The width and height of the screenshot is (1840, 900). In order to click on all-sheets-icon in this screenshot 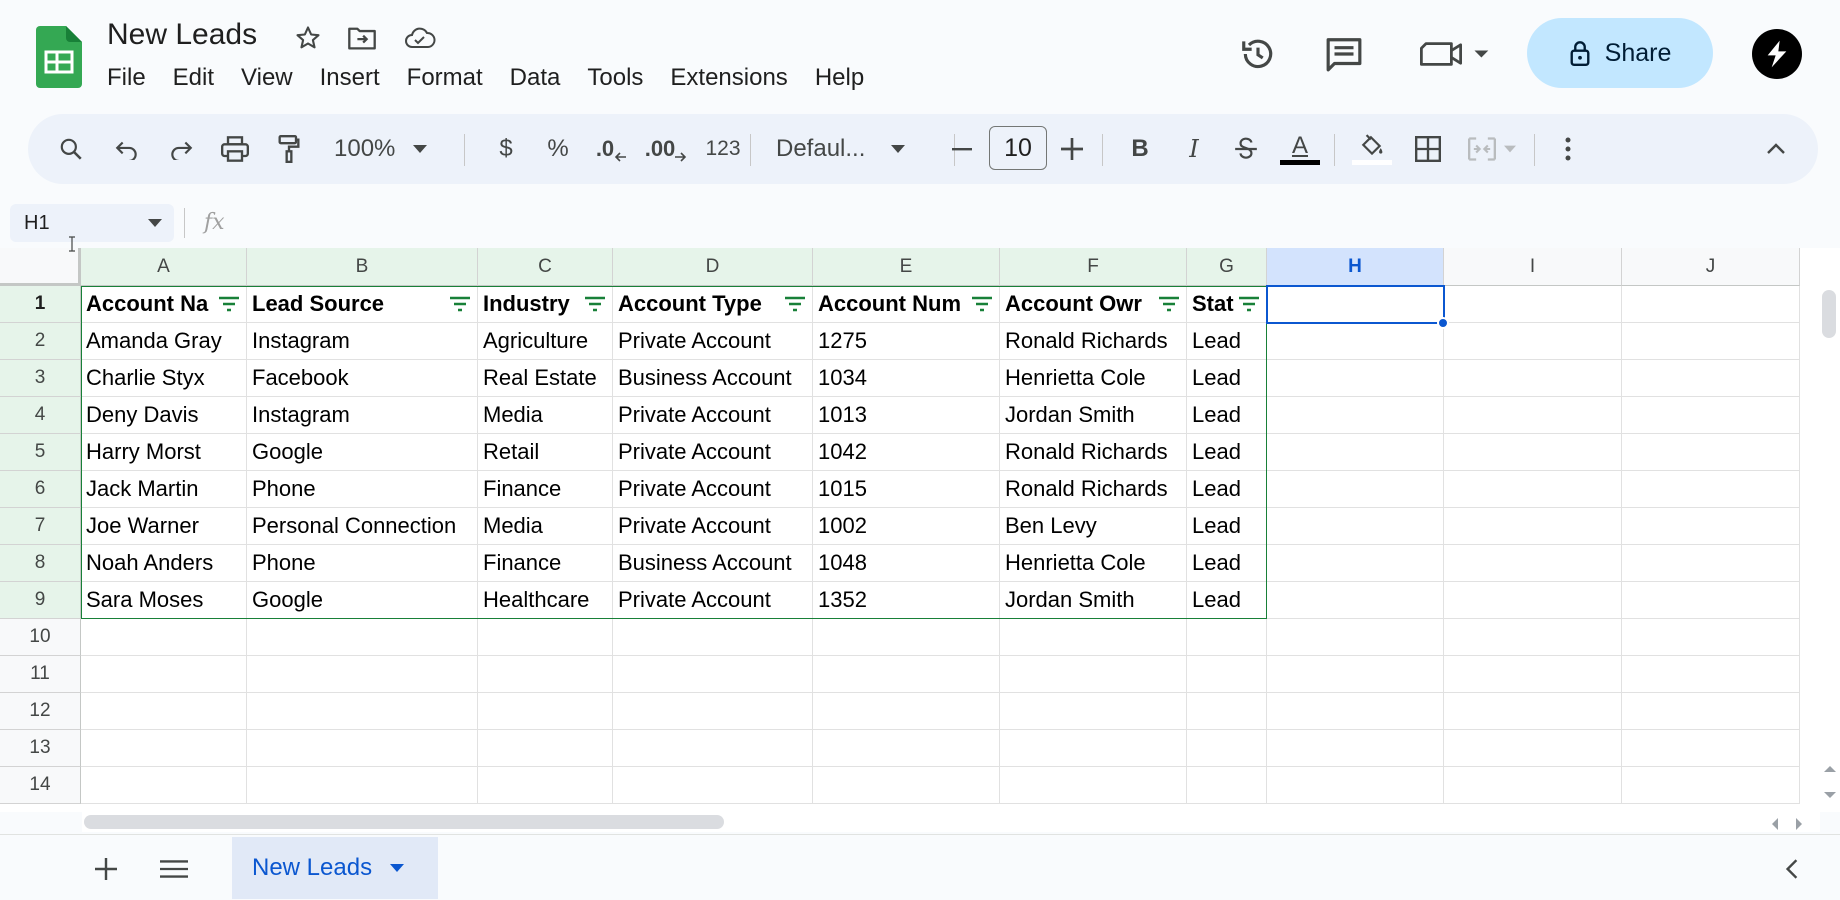, I will do `click(174, 869)`.